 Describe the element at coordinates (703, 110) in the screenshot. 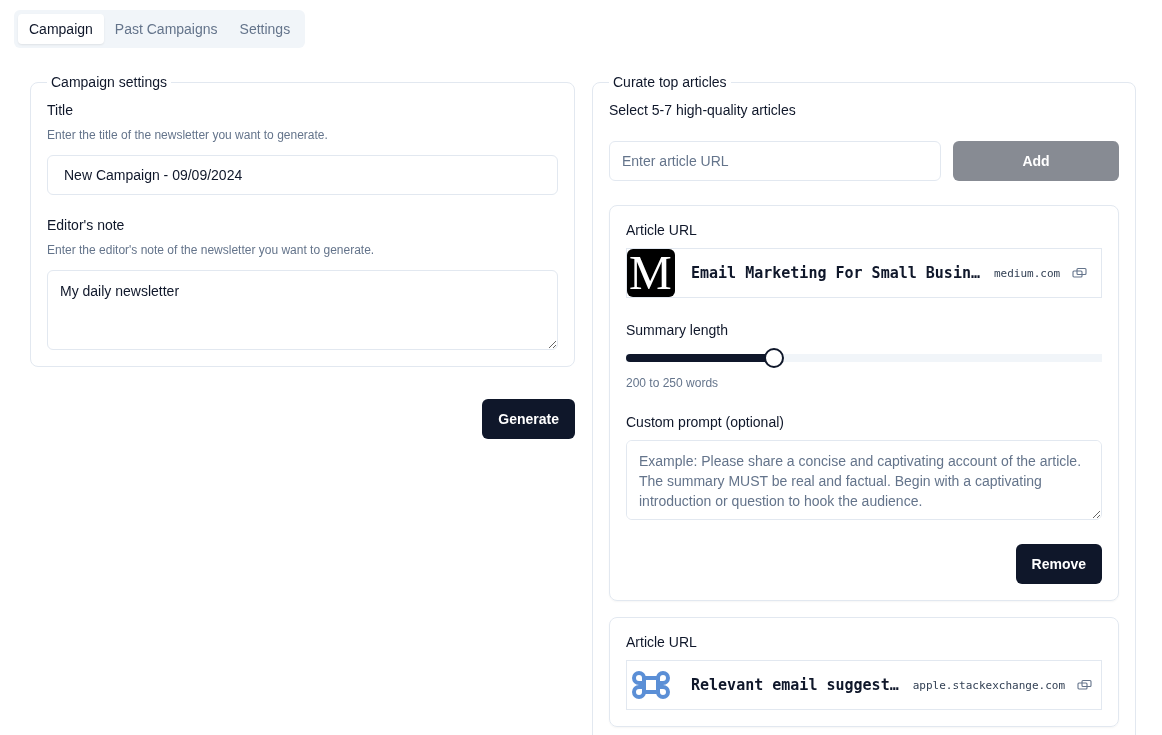

I see `section-subtitle: Select 5-7 high-quality articles` at that location.